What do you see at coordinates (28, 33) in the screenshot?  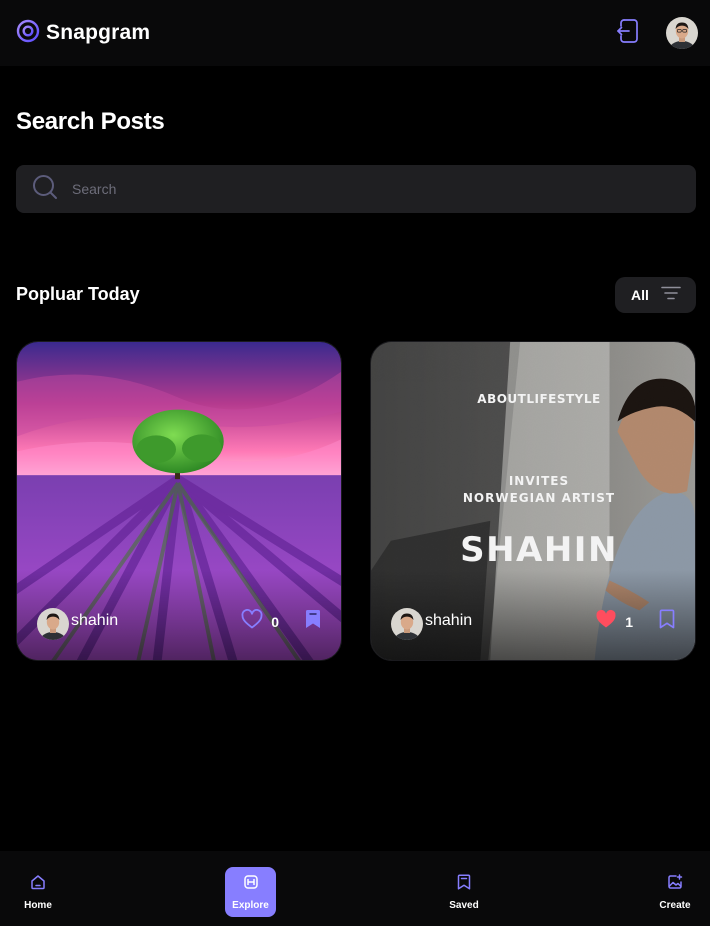 I see `snapgram-logo-icon` at bounding box center [28, 33].